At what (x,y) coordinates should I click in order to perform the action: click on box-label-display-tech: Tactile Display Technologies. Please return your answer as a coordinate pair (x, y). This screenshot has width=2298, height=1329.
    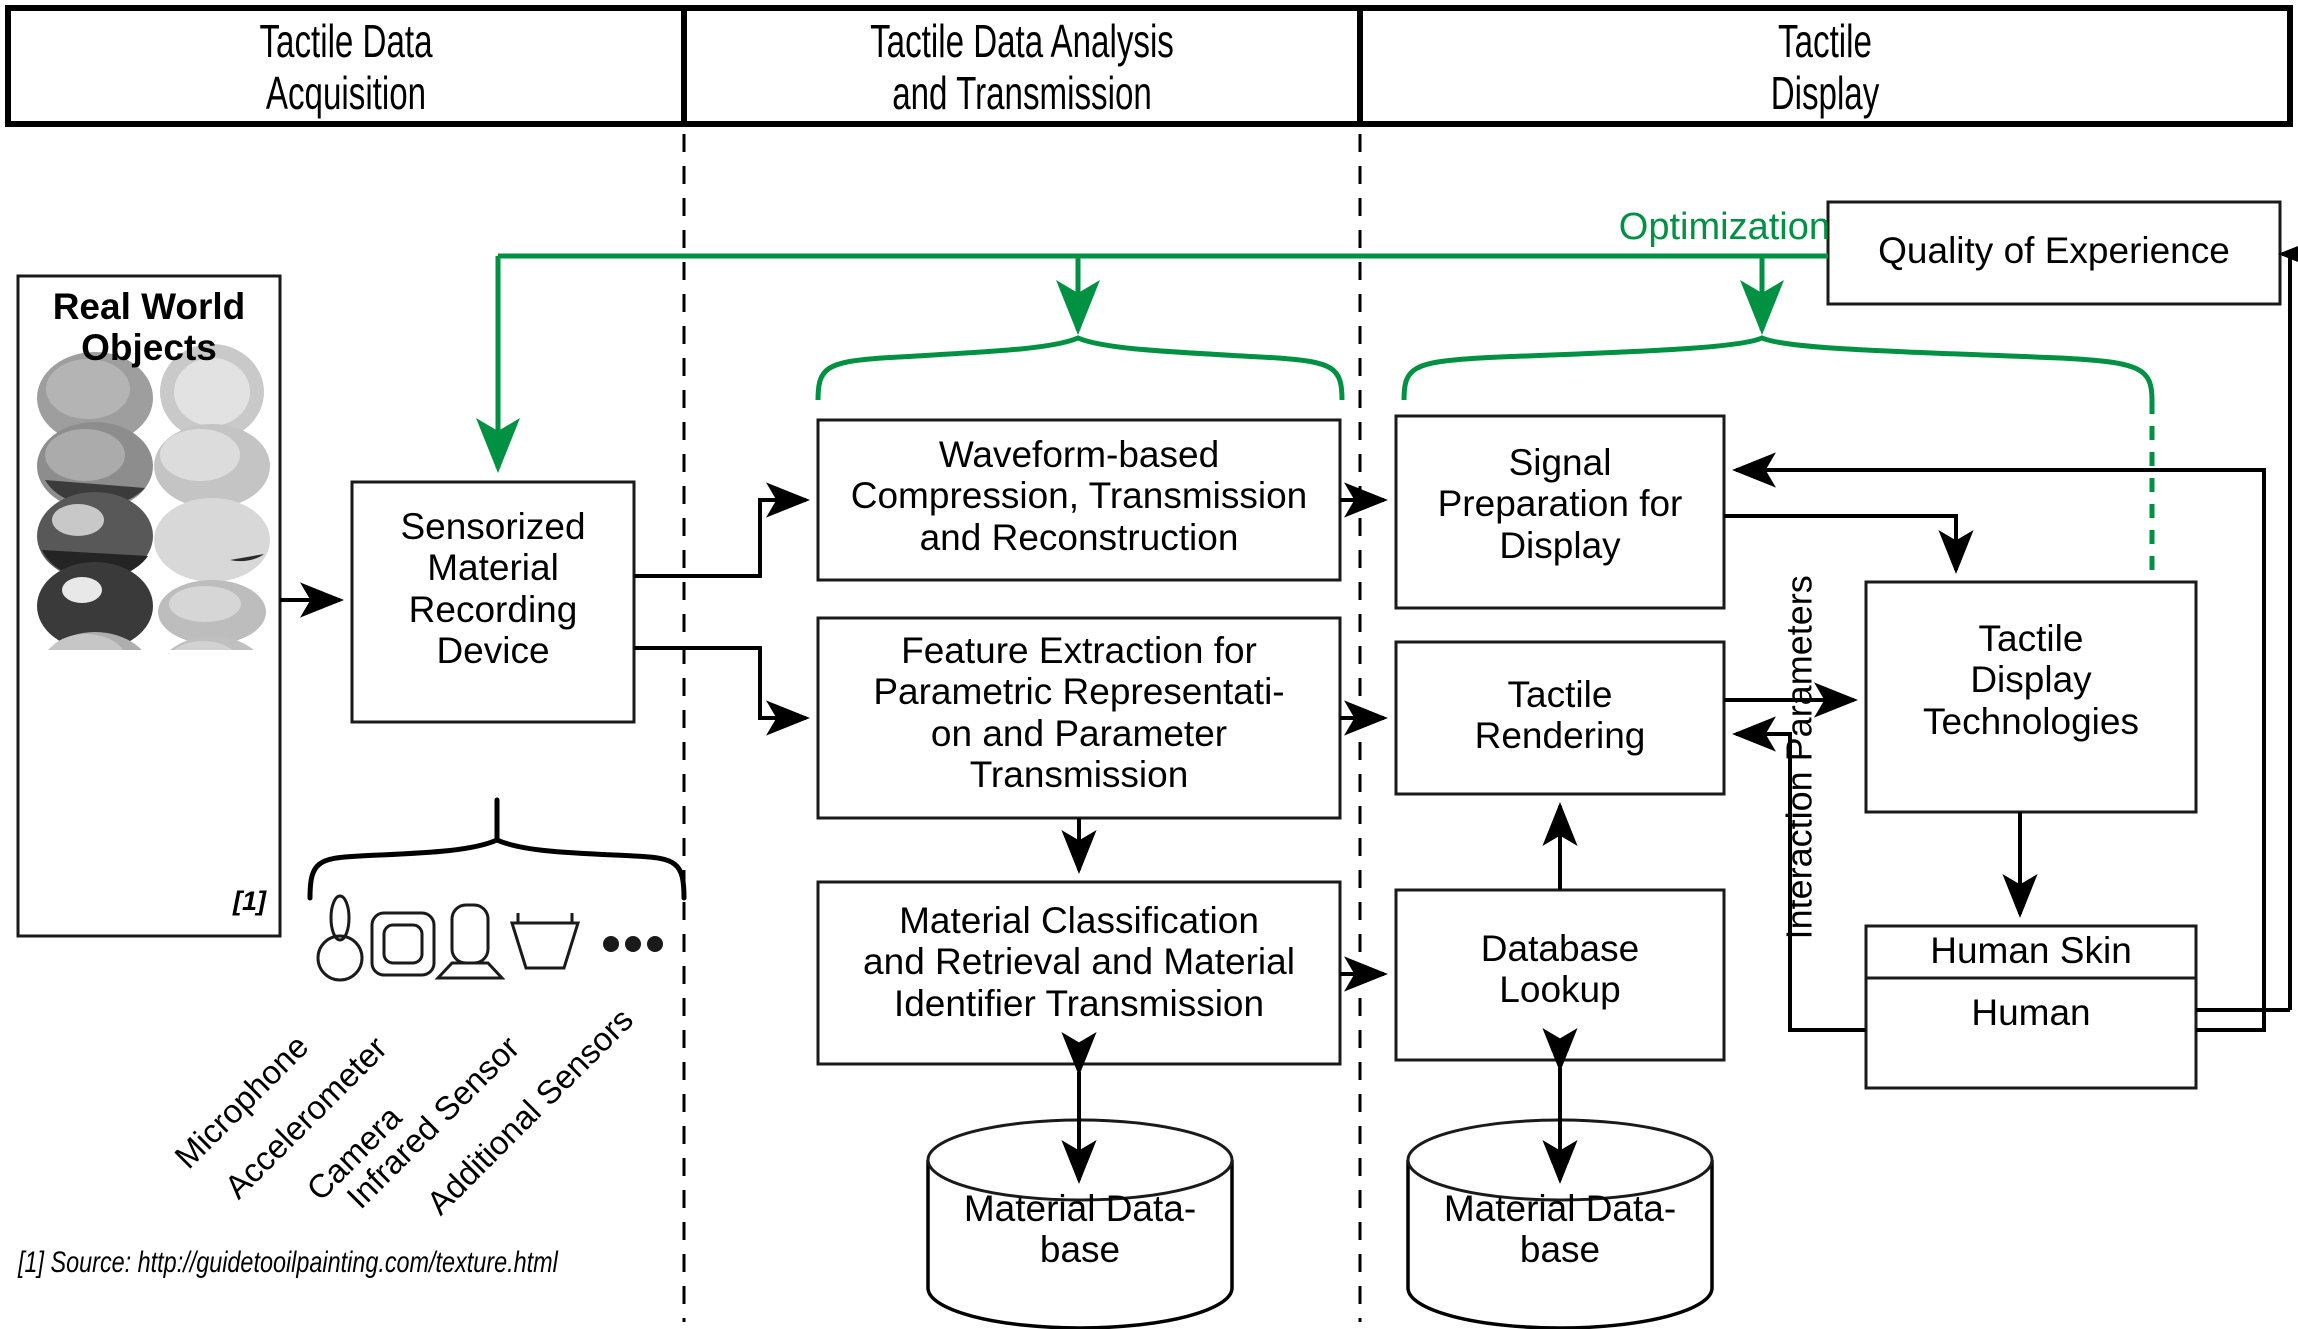
    Looking at the image, I should click on (2031, 680).